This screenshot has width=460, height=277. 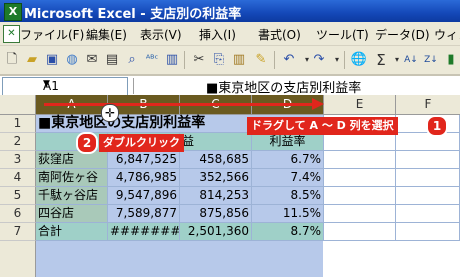 What do you see at coordinates (18, 178) in the screenshot?
I see `row-header-4: 4` at bounding box center [18, 178].